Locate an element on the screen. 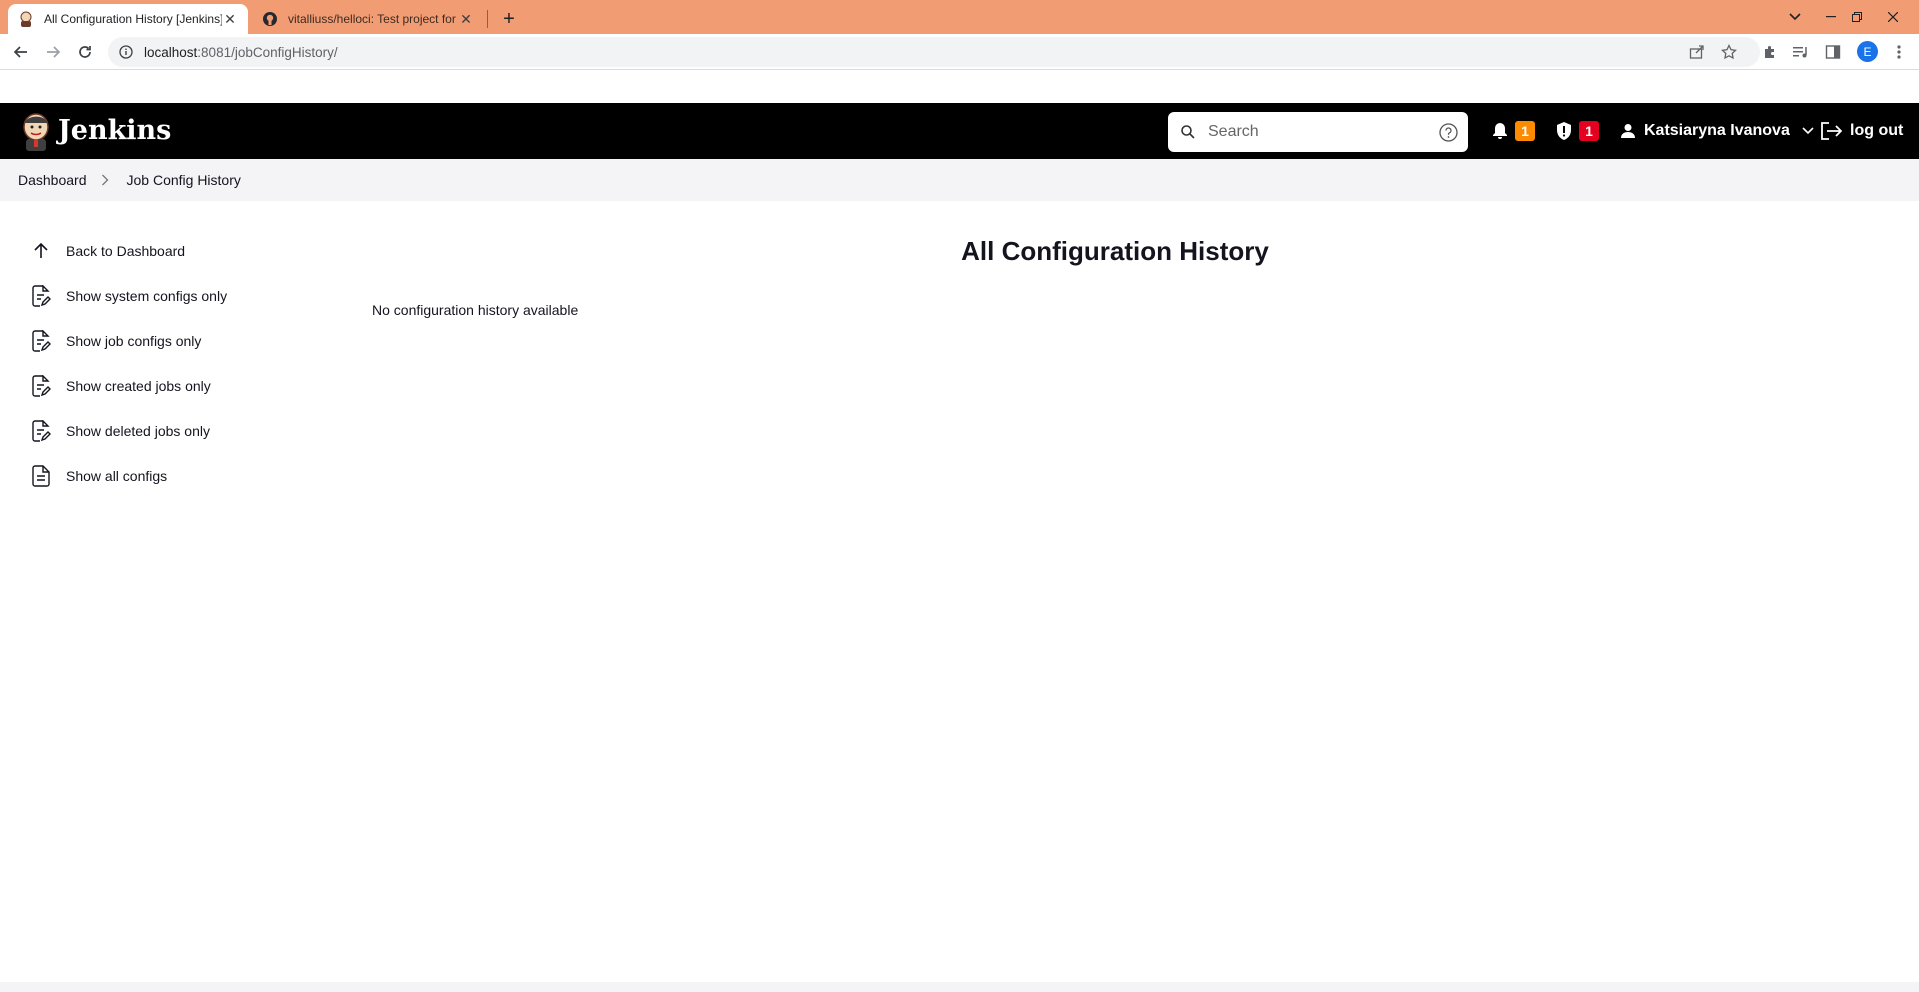 The image size is (1919, 992). logout-label: log out is located at coordinates (1877, 130).